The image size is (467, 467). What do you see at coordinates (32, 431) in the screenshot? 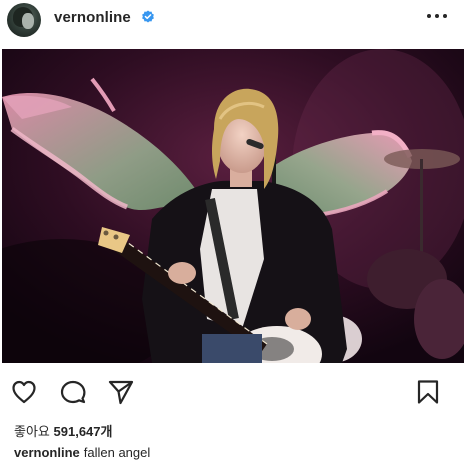
I see `likes-label: 좋아요` at bounding box center [32, 431].